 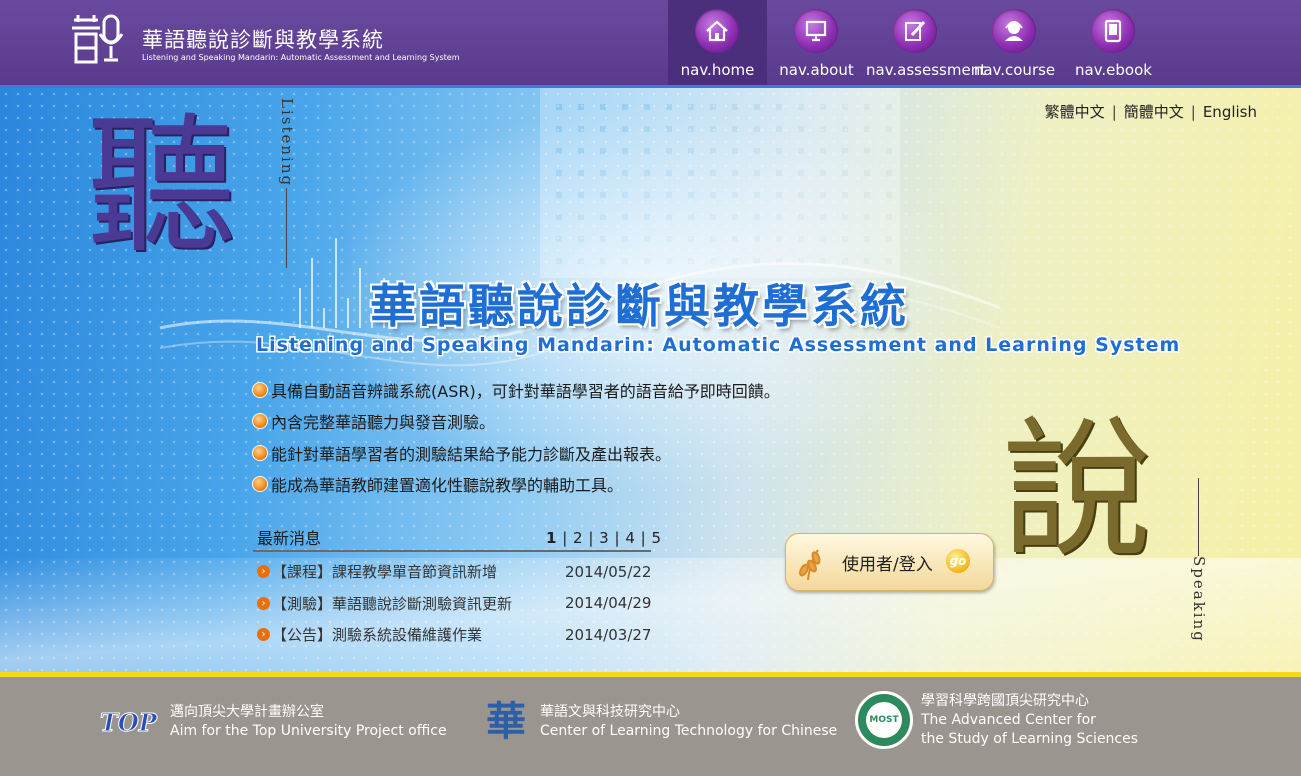 I want to click on partner-lsc-zh: 學習科學跨國頂尖研究中心, so click(x=1005, y=700).